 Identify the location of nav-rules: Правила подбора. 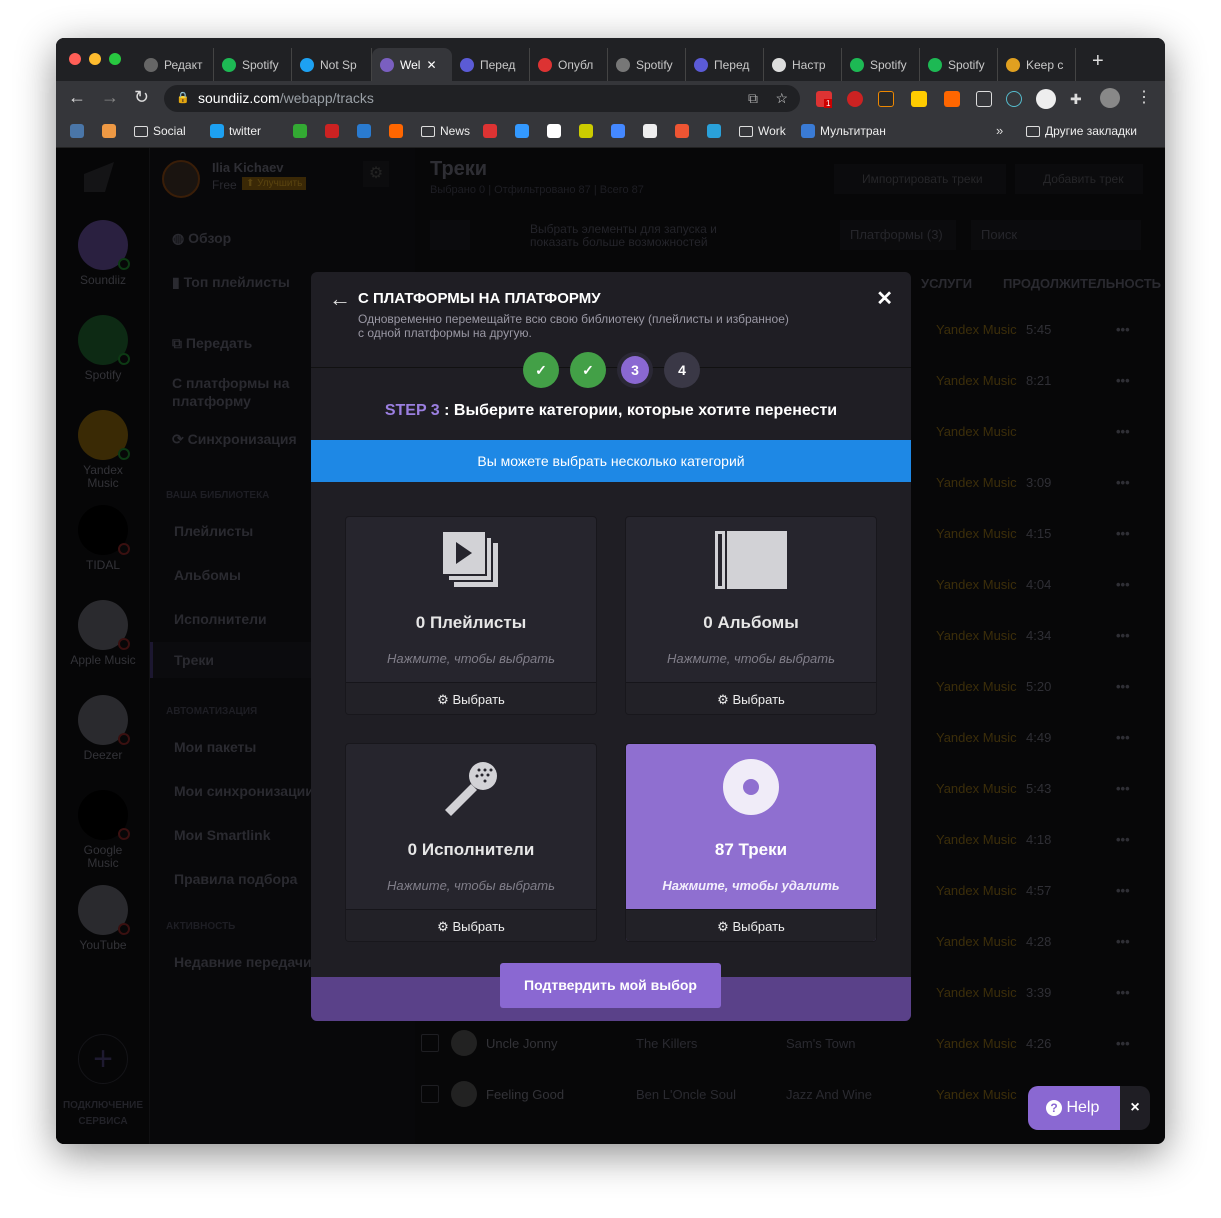
(235, 879).